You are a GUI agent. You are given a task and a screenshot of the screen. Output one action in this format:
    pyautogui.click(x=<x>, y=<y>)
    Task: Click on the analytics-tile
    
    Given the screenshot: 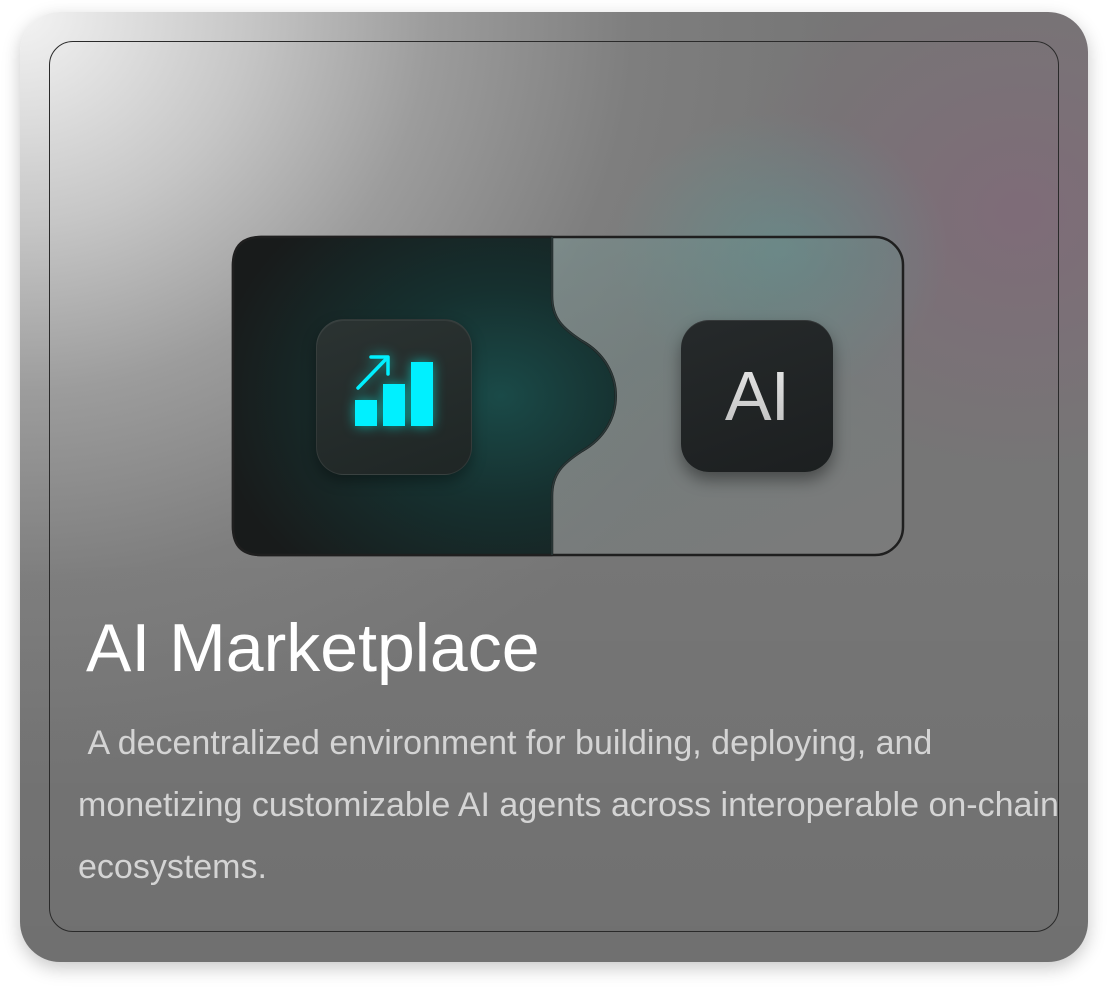 What is the action you would take?
    pyautogui.click(x=394, y=397)
    